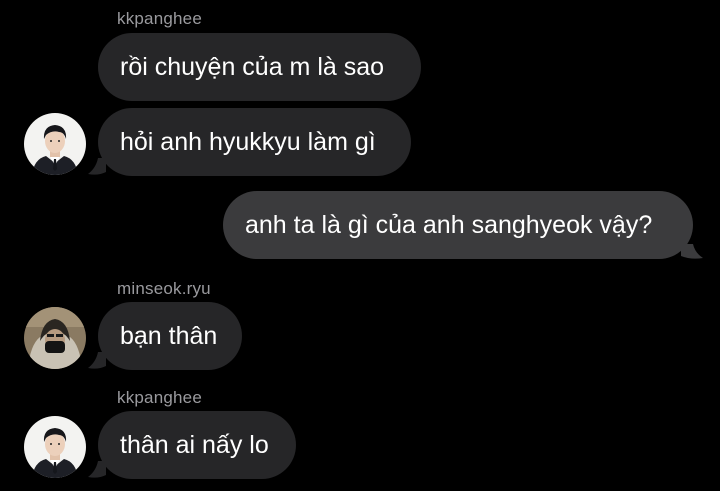 This screenshot has height=491, width=720. Describe the element at coordinates (252, 66) in the screenshot. I see `message-text: rồi chuyện của m là sao` at that location.